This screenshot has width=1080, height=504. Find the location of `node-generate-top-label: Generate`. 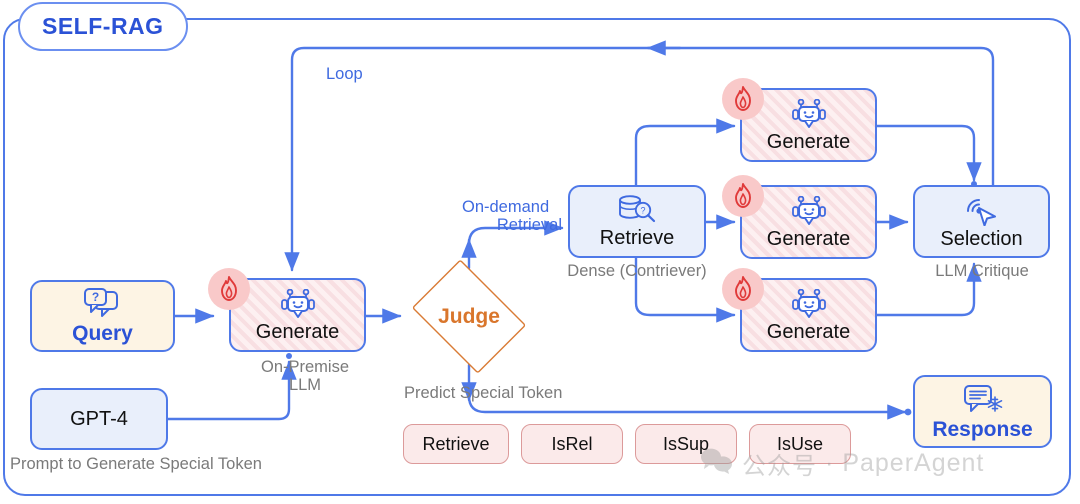

node-generate-top-label: Generate is located at coordinates (808, 141).